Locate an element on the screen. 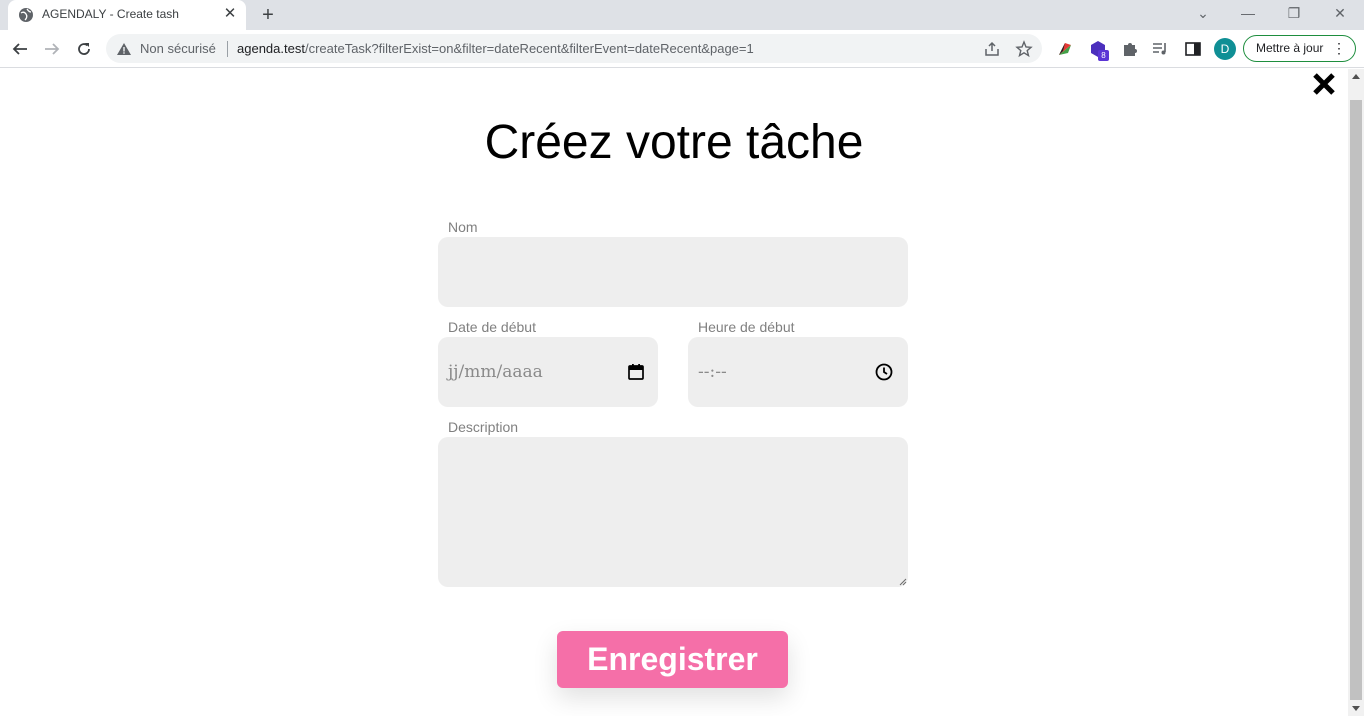 The width and height of the screenshot is (1364, 716). scrollbar-thumb is located at coordinates (1356, 400).